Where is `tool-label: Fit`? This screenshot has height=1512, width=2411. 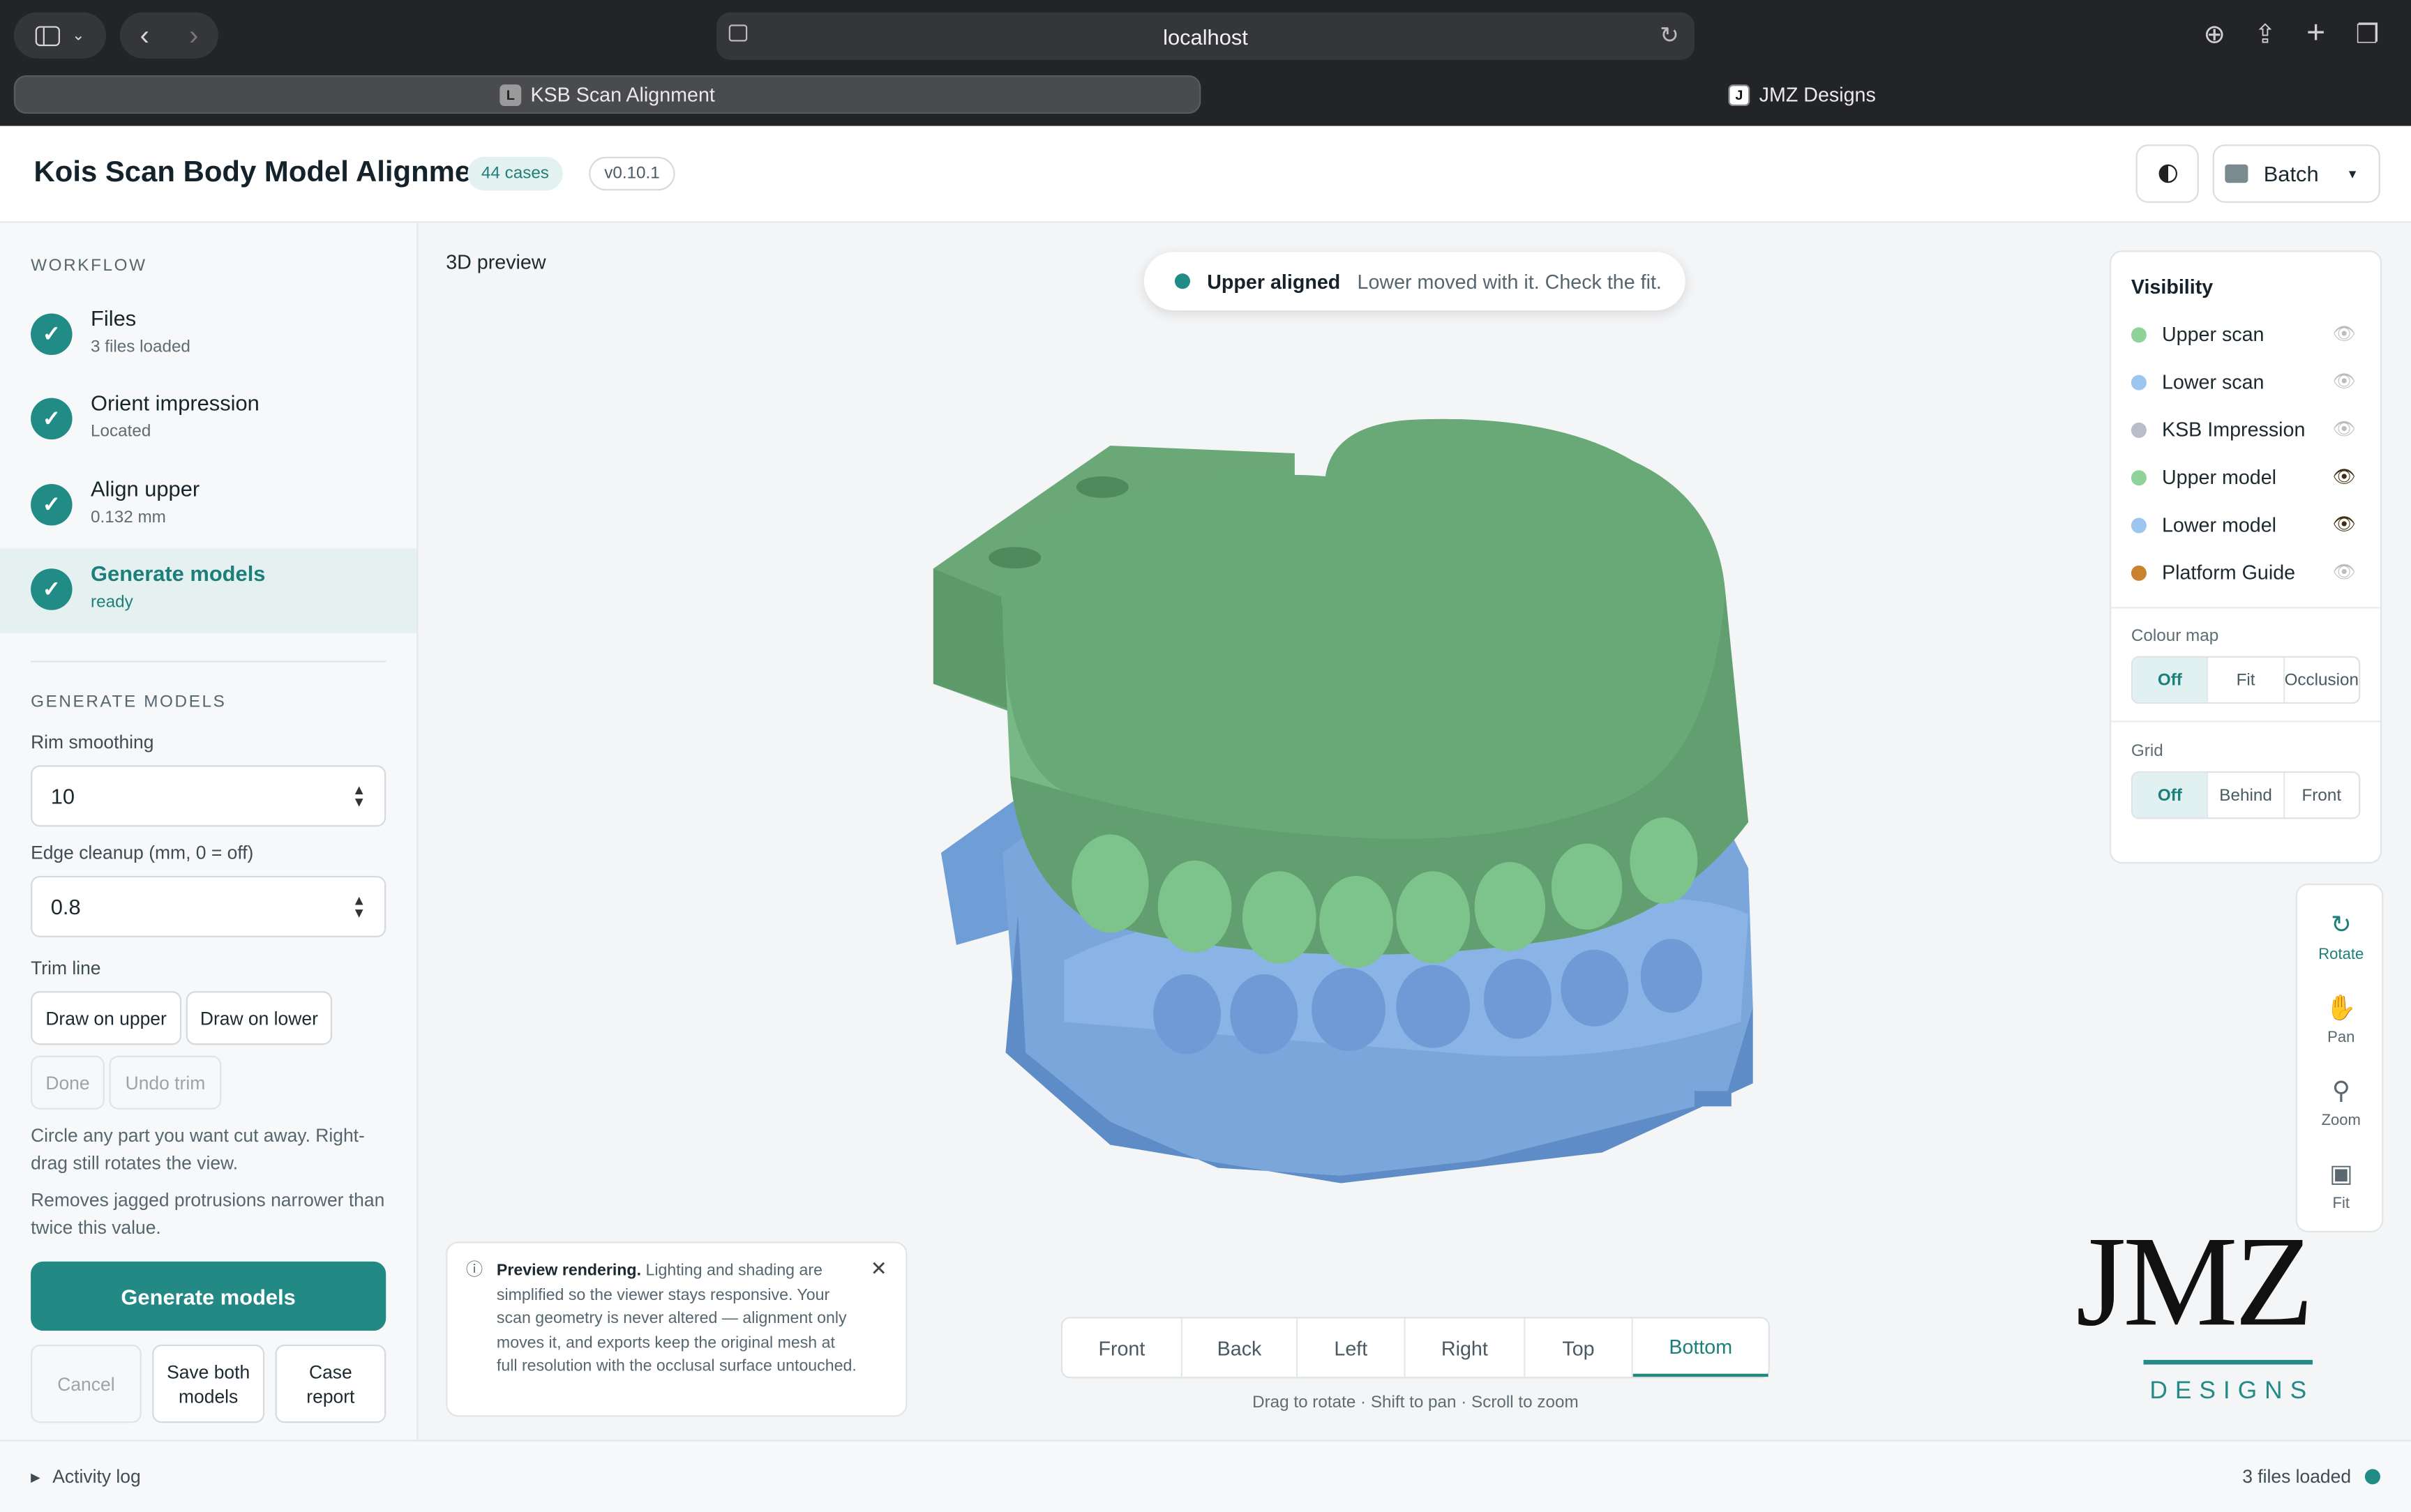
tool-label: Fit is located at coordinates (2341, 1204).